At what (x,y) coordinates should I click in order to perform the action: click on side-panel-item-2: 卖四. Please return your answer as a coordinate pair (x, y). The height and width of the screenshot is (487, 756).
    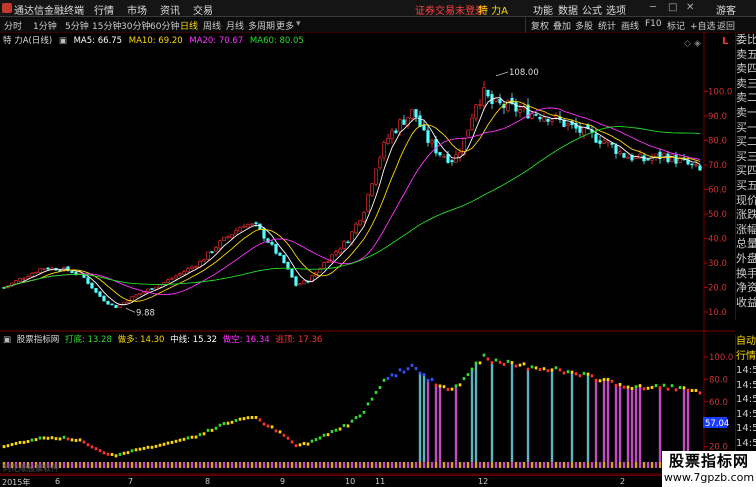
    Looking at the image, I should click on (746, 69).